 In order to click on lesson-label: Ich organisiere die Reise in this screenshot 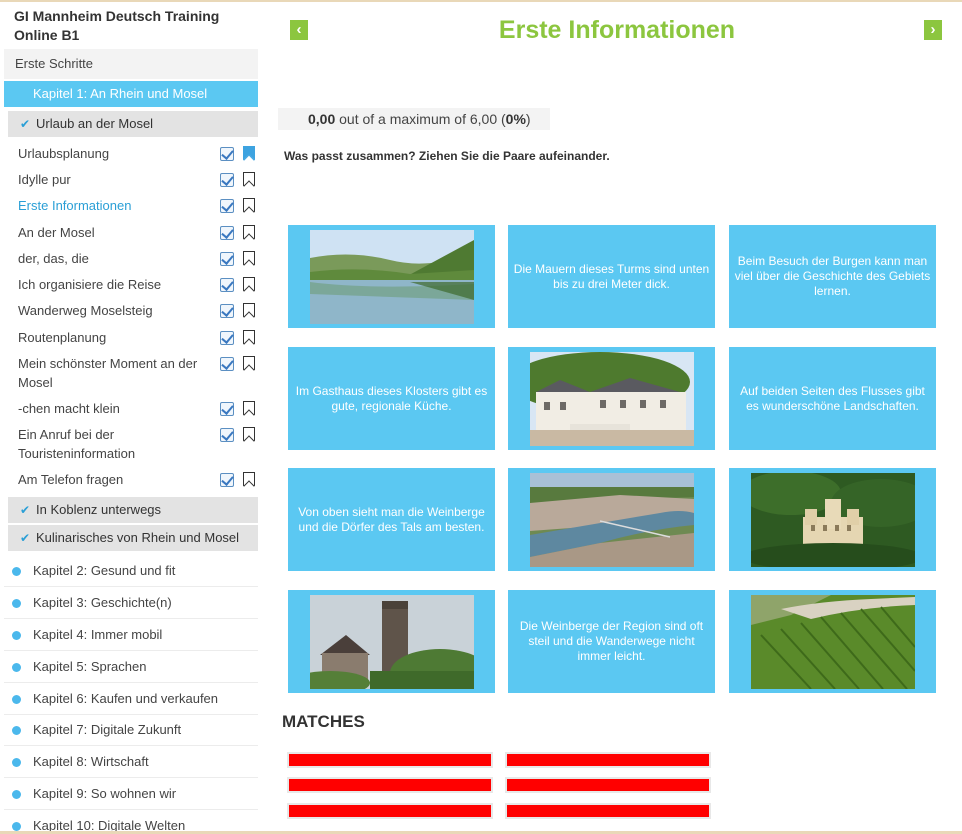, I will do `click(90, 284)`.